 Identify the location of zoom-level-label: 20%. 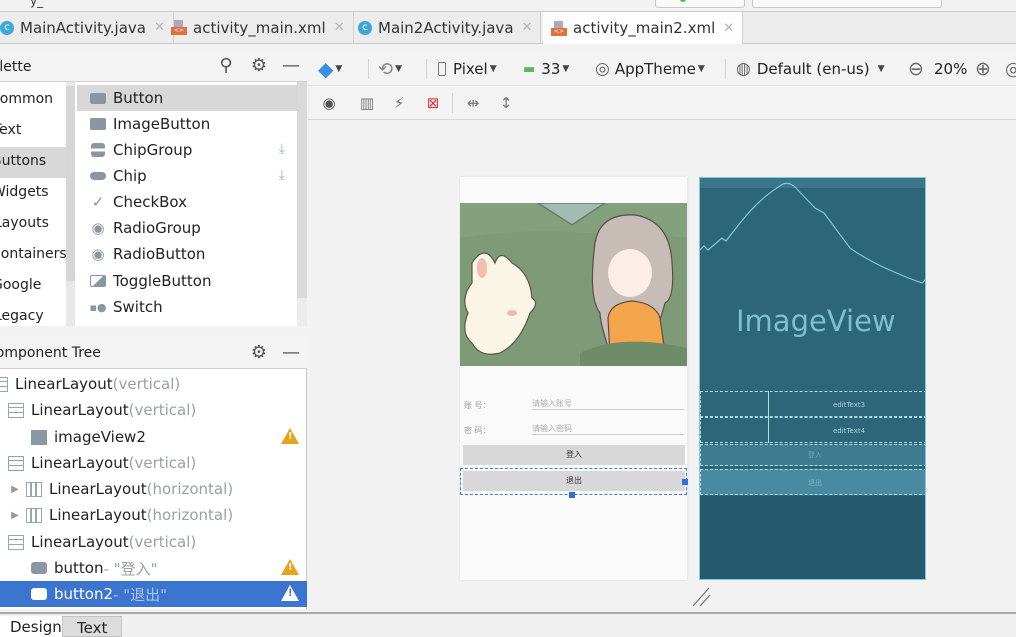
(951, 69).